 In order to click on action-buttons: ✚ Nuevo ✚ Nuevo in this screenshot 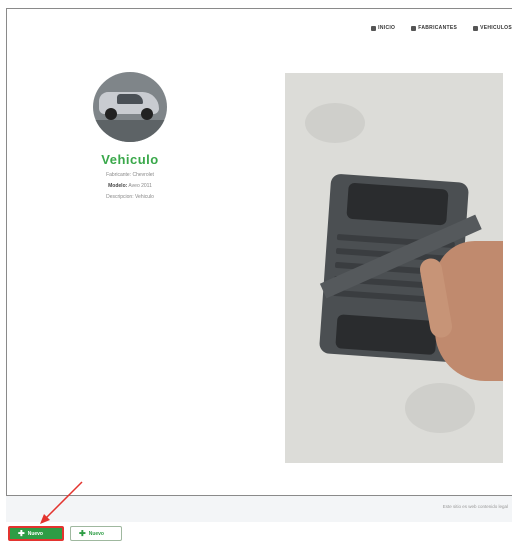, I will do `click(65, 533)`.